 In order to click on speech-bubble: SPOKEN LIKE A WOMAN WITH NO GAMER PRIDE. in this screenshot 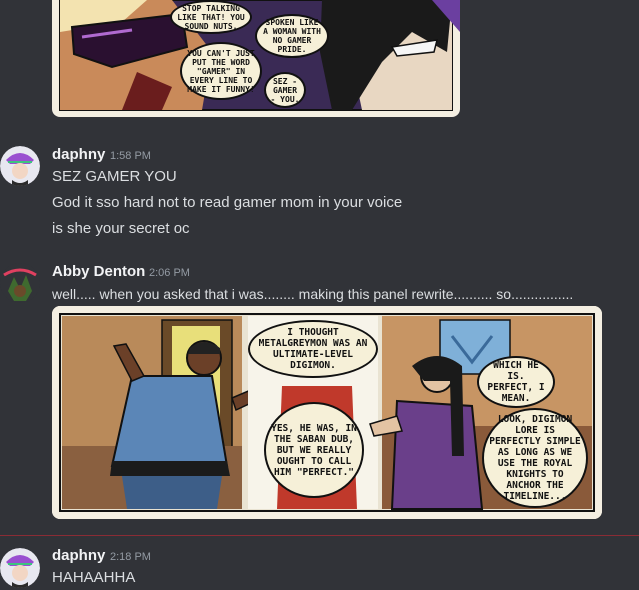, I will do `click(292, 36)`.